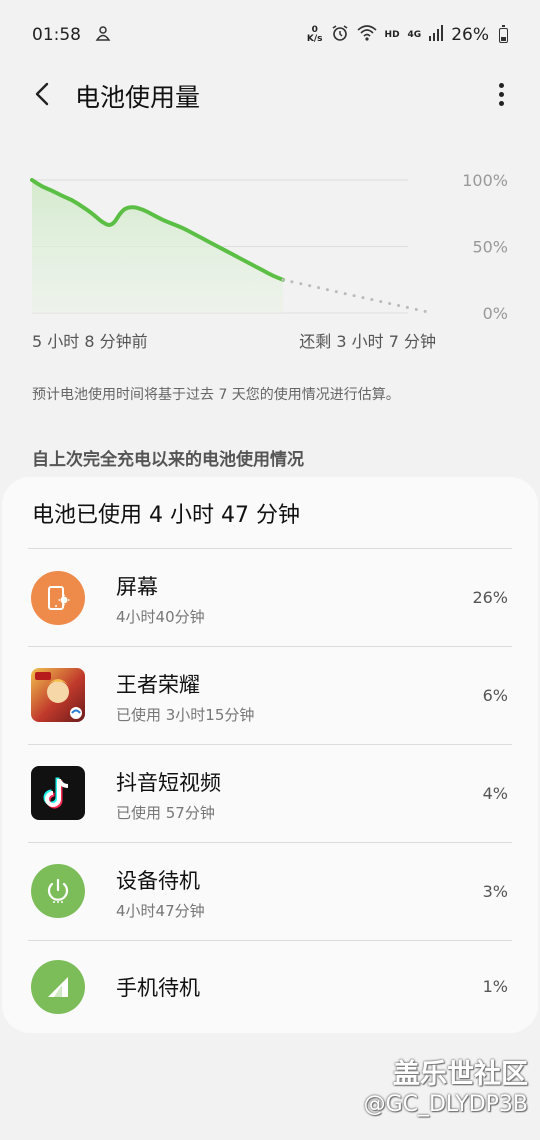  I want to click on item-subtext: 4小时40分钟, so click(160, 617).